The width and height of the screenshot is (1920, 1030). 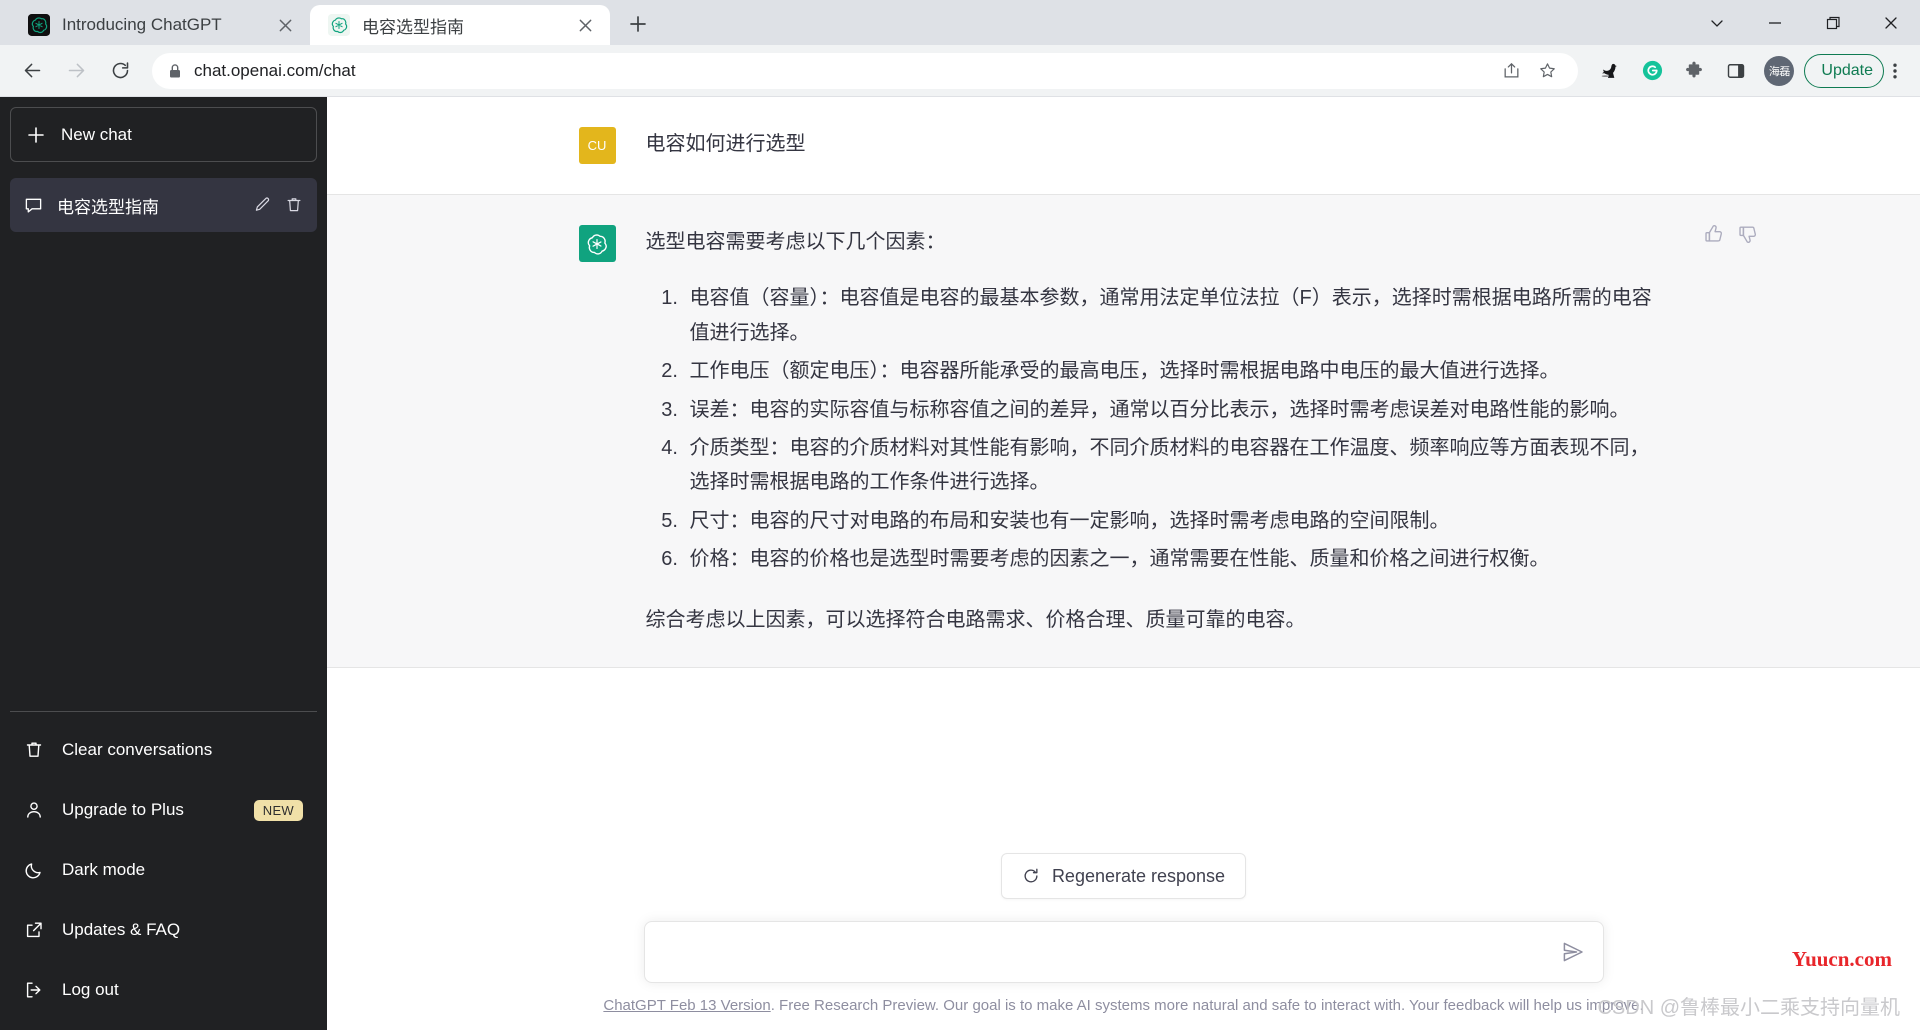 I want to click on sidebar-item-updates-faq: Updates & FAQ, so click(x=163, y=930).